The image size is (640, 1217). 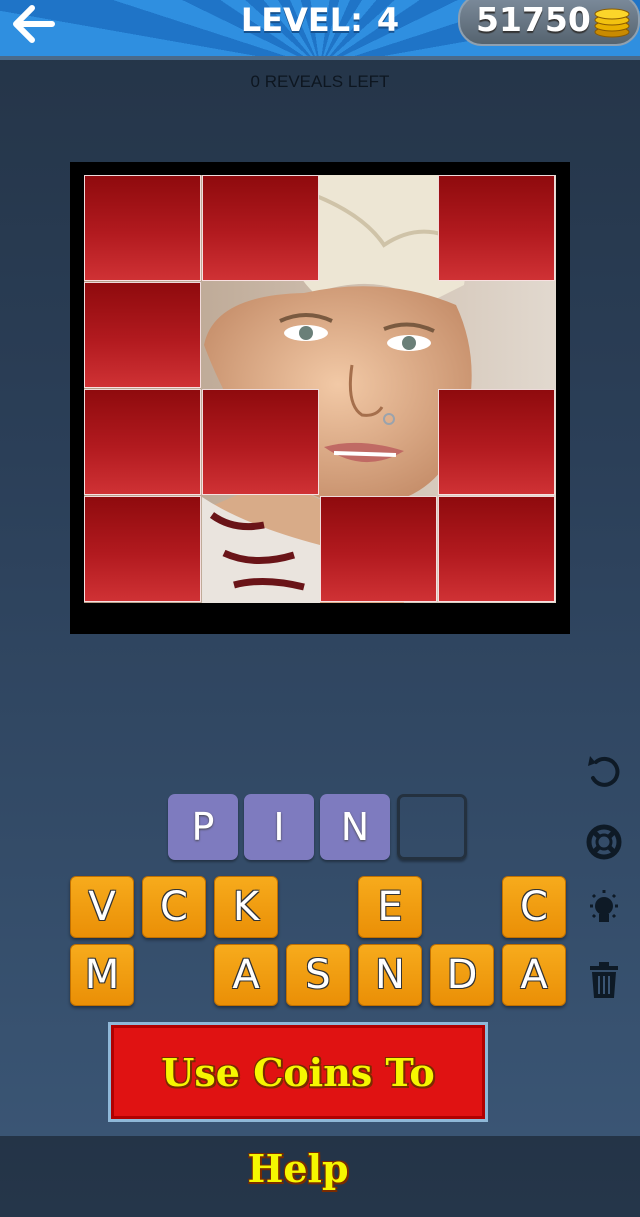 I want to click on top-bar: LEVEL: 4 51750, so click(x=320, y=30).